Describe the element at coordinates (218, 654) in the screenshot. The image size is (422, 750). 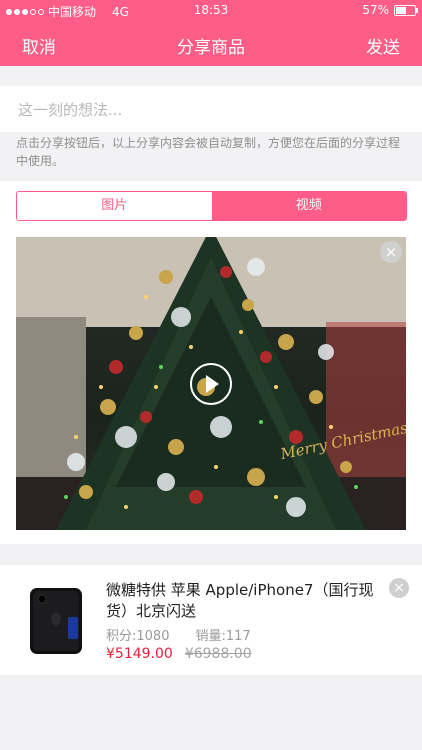
I see `product-original-price: ¥6988.00` at that location.